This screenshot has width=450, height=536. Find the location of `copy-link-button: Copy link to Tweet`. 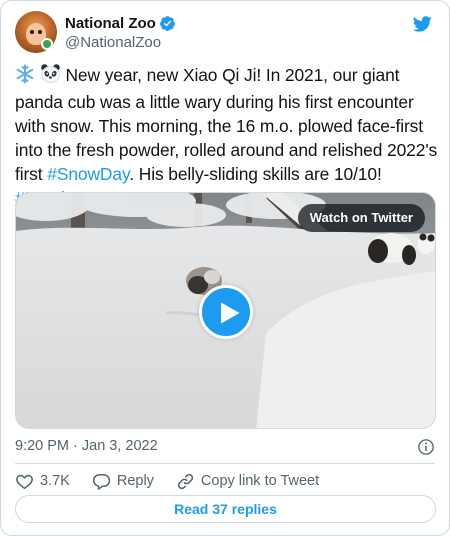

copy-link-button: Copy link to Tweet is located at coordinates (247, 481).